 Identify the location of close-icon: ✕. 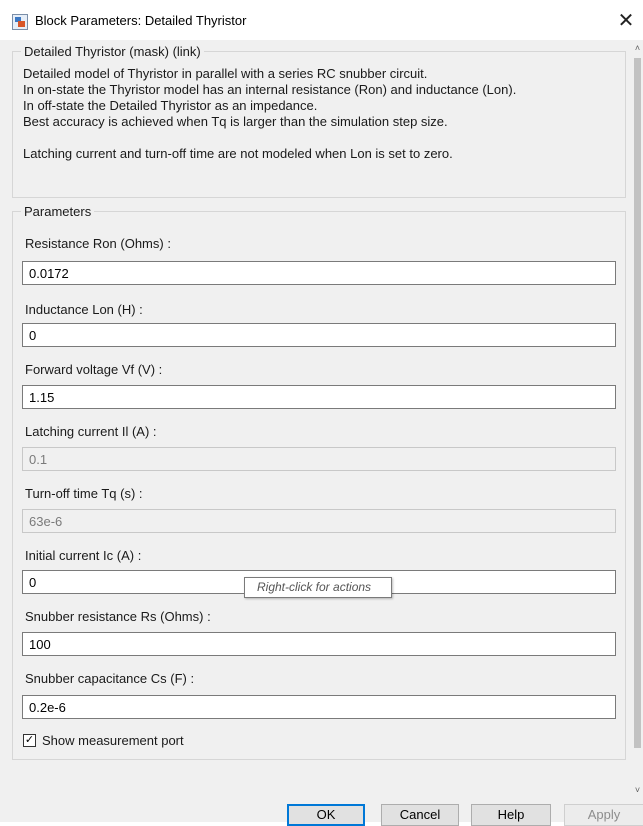
(626, 21).